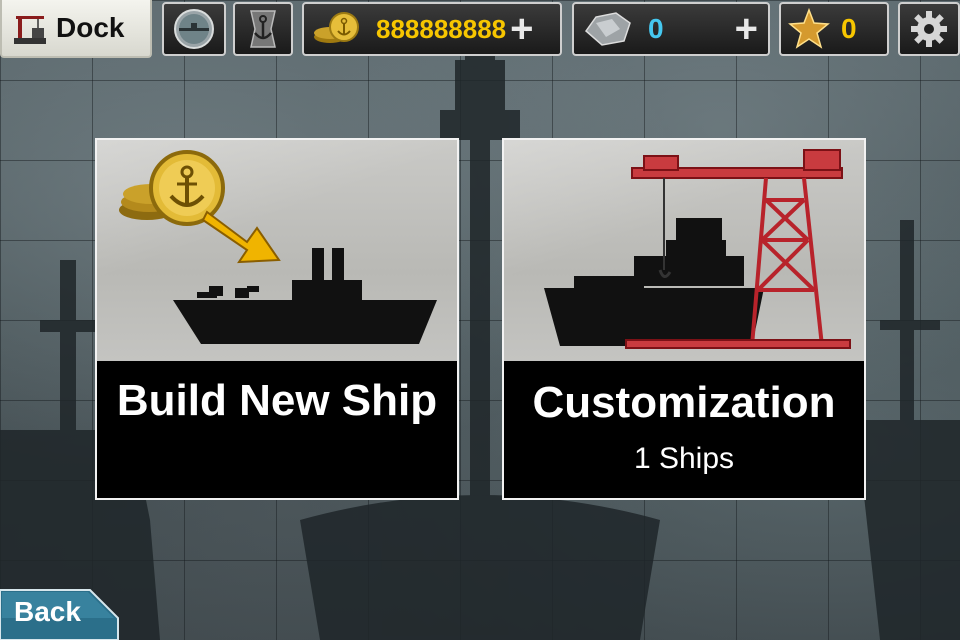 This screenshot has width=960, height=640. I want to click on coin-icon, so click(336, 27).